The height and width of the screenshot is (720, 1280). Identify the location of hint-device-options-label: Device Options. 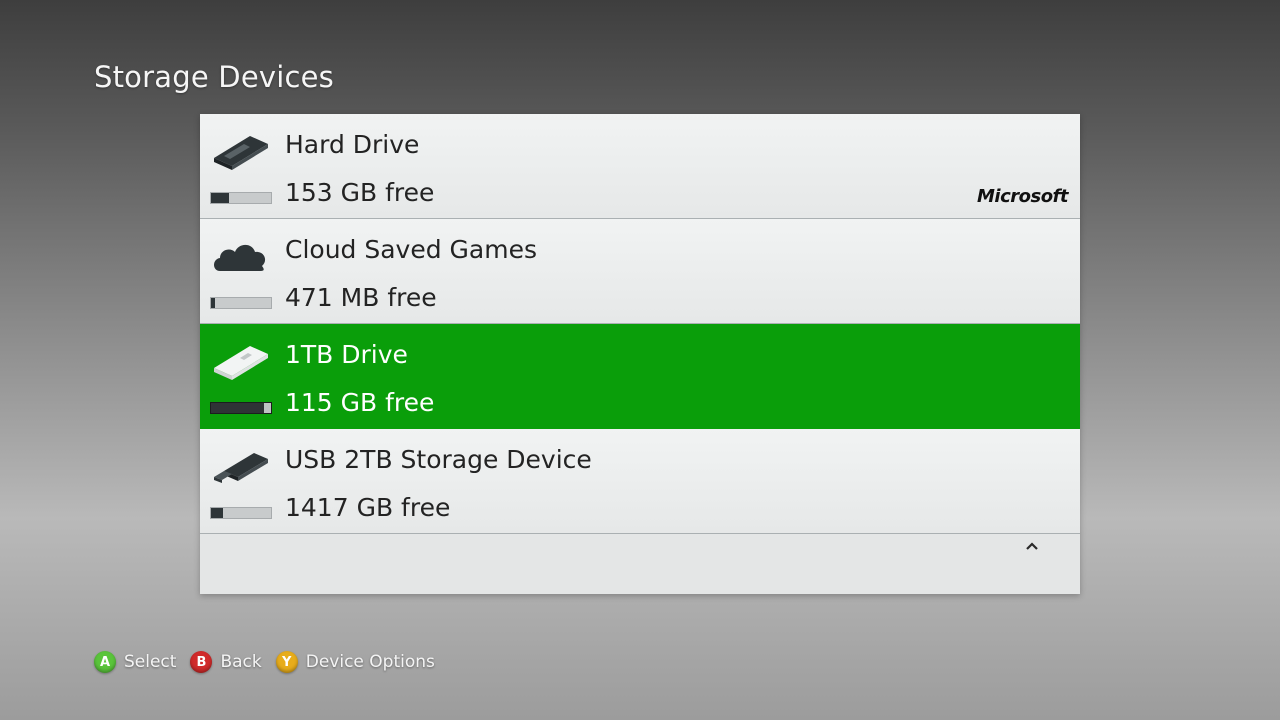
(370, 662).